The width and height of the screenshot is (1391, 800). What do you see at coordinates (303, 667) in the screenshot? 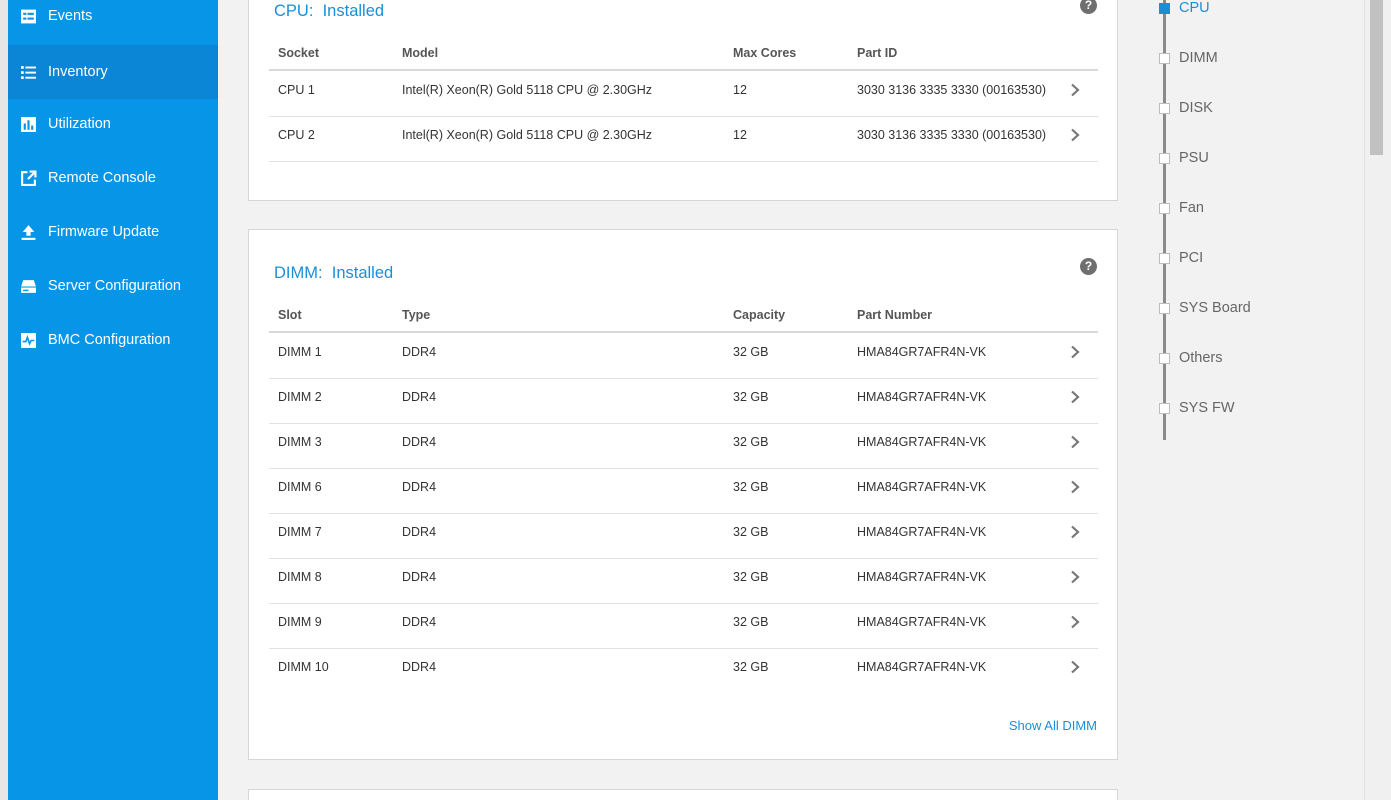
I see `cell-slot: DIMM 10` at bounding box center [303, 667].